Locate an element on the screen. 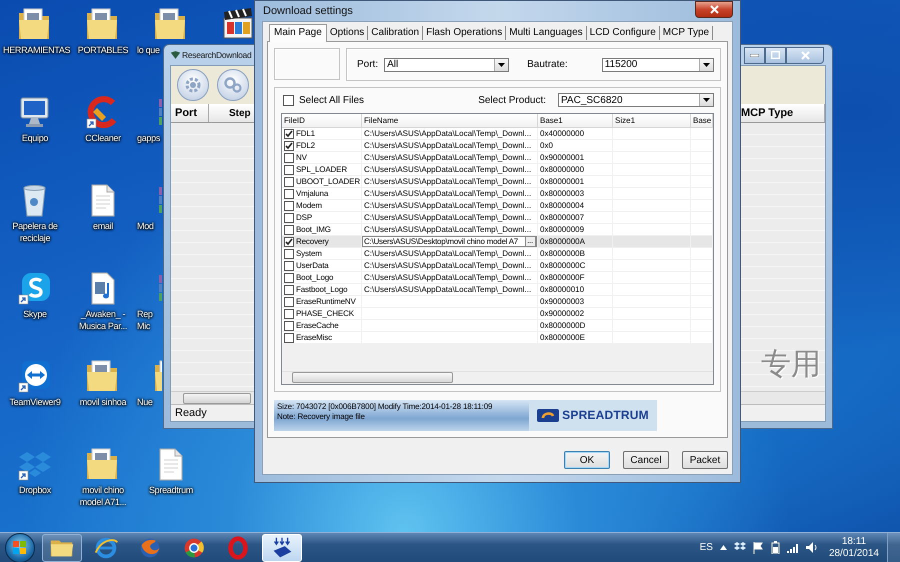  icon-label: Dropbox is located at coordinates (35, 490).